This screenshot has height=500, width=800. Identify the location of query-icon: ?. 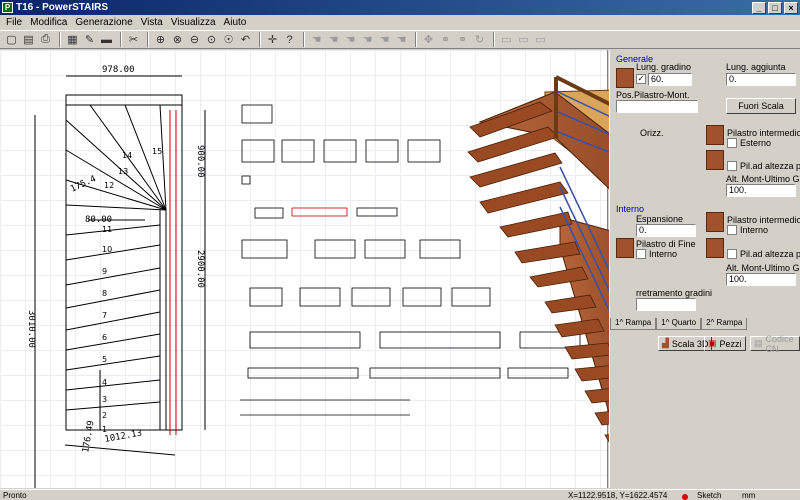
(289, 39).